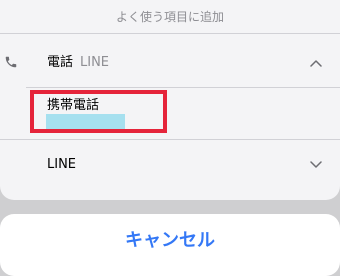 The image size is (340, 276). I want to click on phone-icon, so click(11, 62).